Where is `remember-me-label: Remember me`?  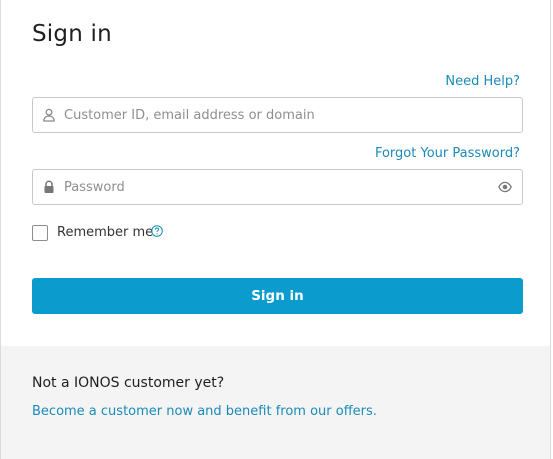 remember-me-label: Remember me is located at coordinates (105, 232).